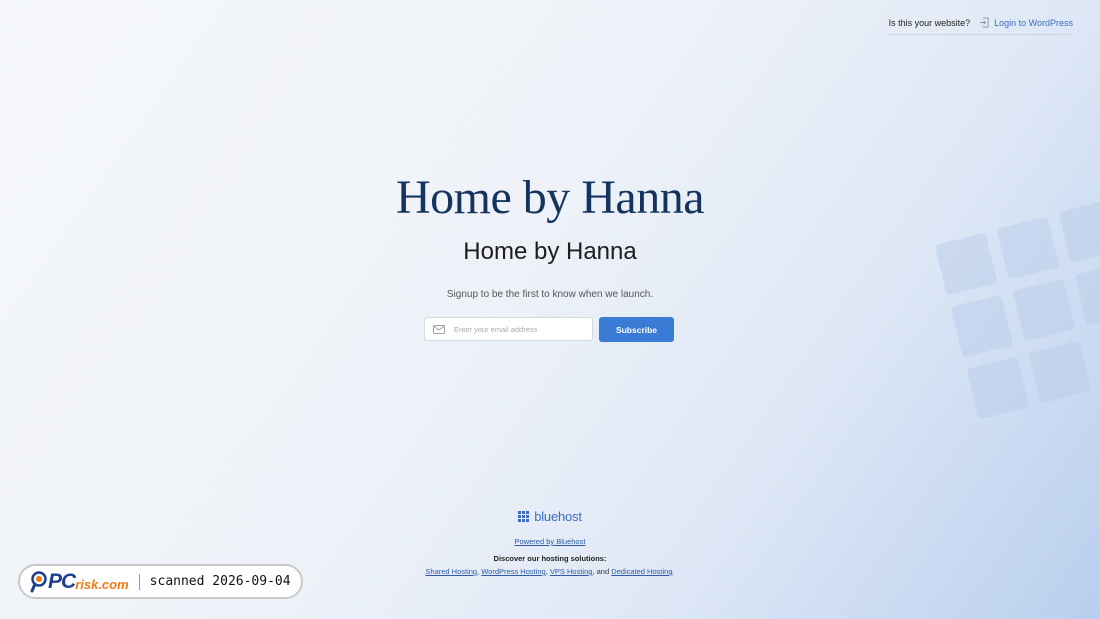 This screenshot has width=1100, height=619. Describe the element at coordinates (550, 558) in the screenshot. I see `hosting-solutions-heading: Discover our hosting solutions:` at that location.